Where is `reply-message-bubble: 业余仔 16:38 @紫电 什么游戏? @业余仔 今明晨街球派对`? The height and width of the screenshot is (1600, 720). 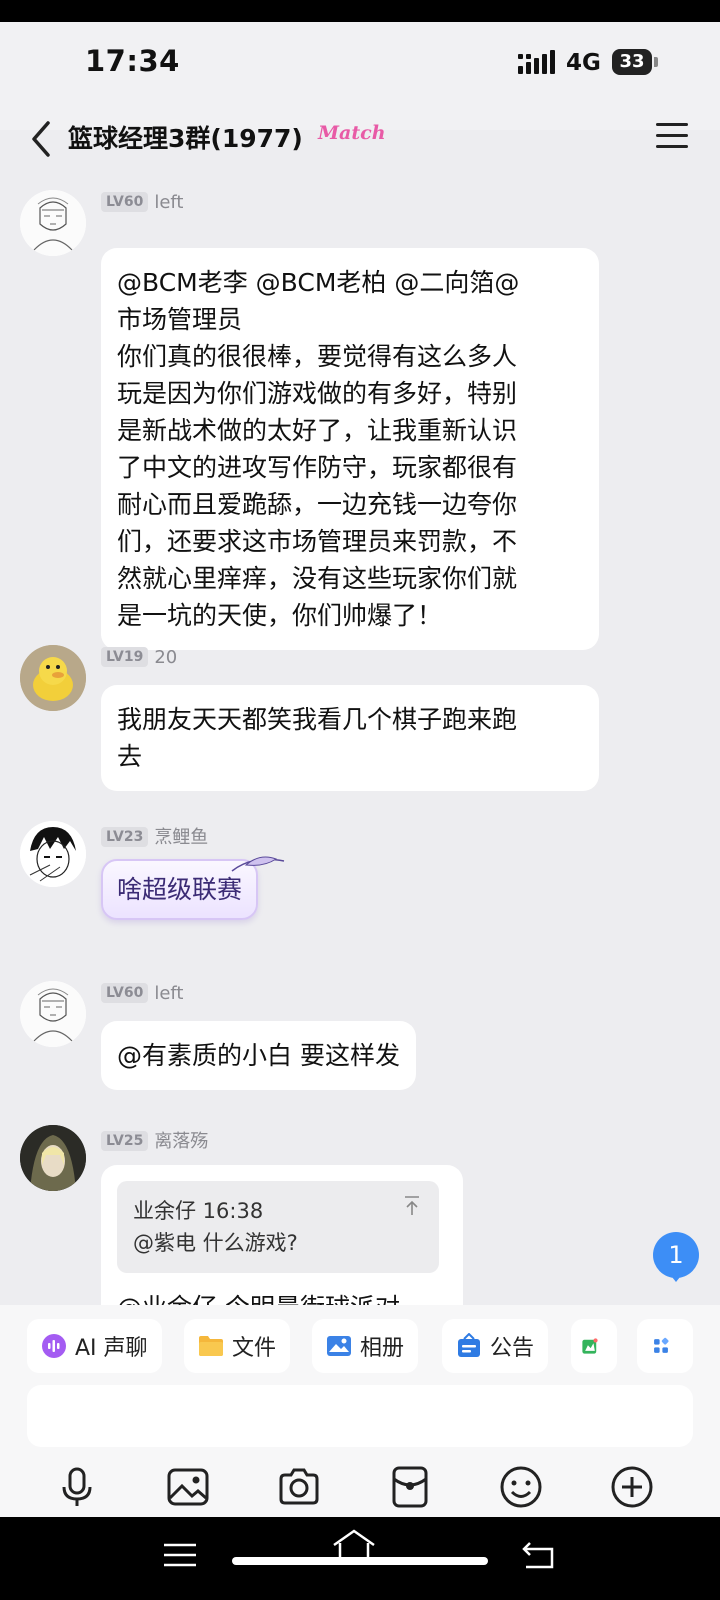
reply-message-bubble: 业余仔 16:38 @紫电 什么游戏? @业余仔 今明晨街球派对 is located at coordinates (282, 1235).